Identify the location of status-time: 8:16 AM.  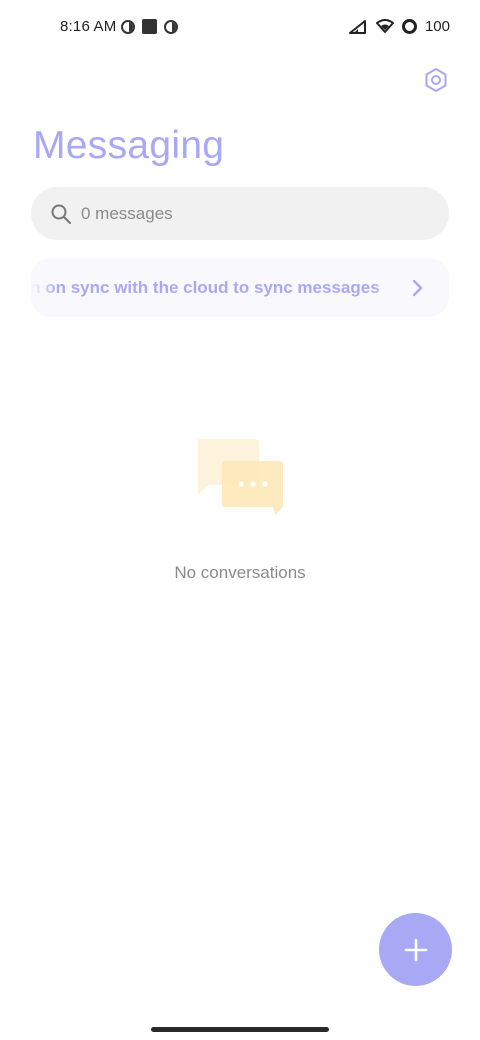
(88, 26).